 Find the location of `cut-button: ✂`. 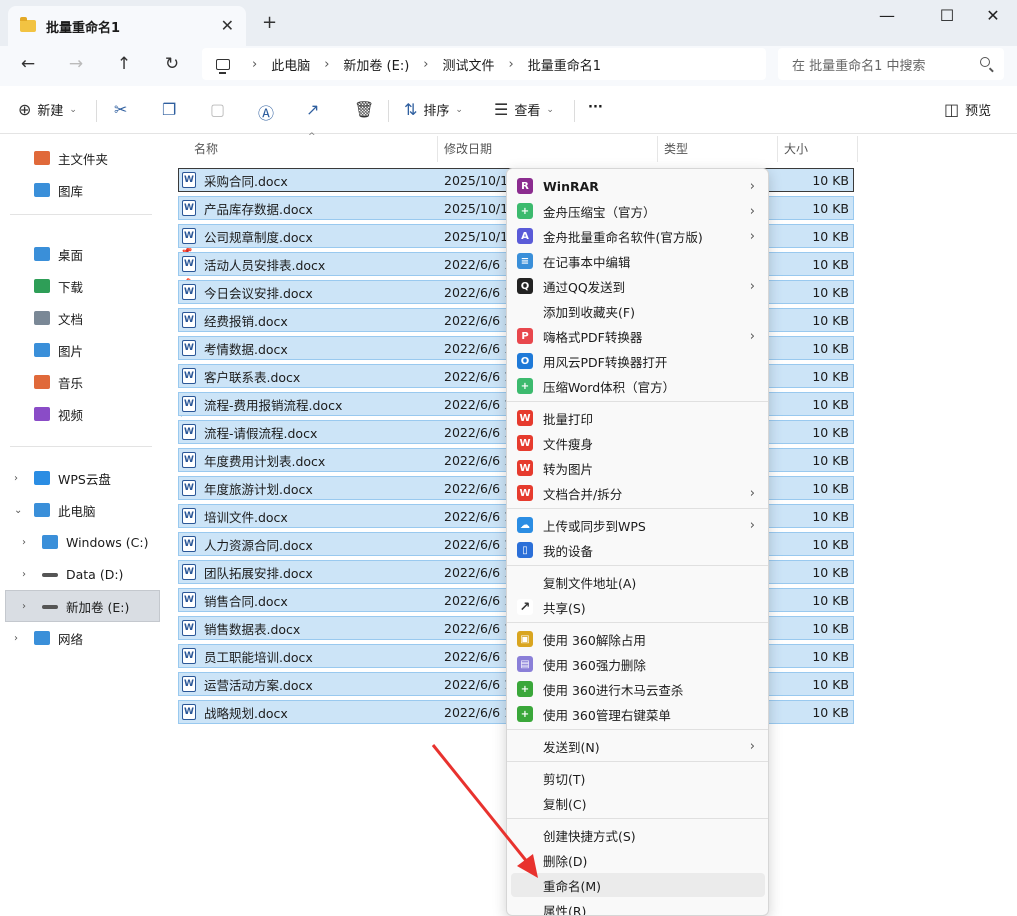

cut-button: ✂ is located at coordinates (123, 109).